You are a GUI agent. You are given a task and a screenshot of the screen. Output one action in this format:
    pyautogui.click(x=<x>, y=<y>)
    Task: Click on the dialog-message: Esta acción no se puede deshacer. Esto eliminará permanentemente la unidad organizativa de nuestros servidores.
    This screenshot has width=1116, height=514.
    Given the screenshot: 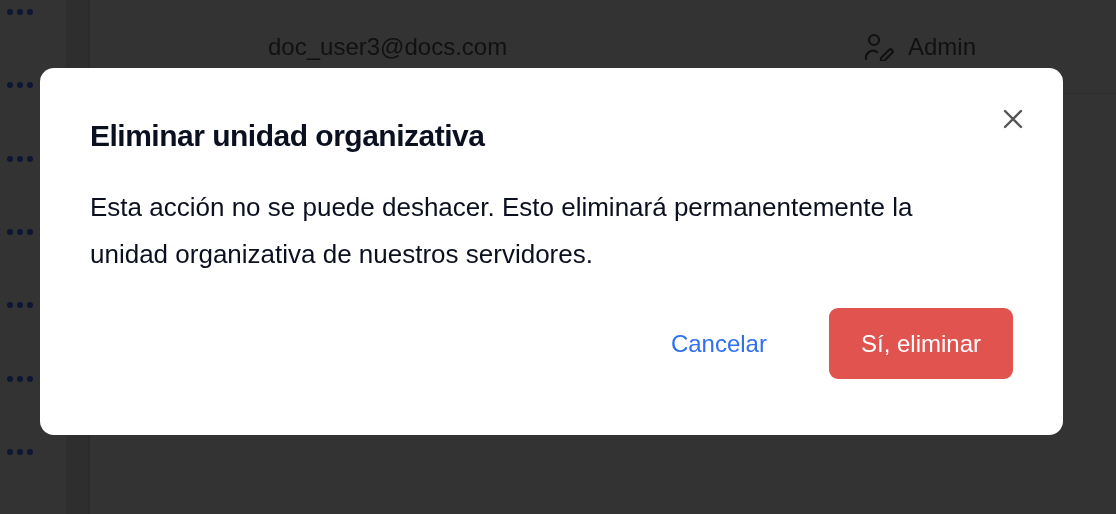 What is the action you would take?
    pyautogui.click(x=502, y=231)
    